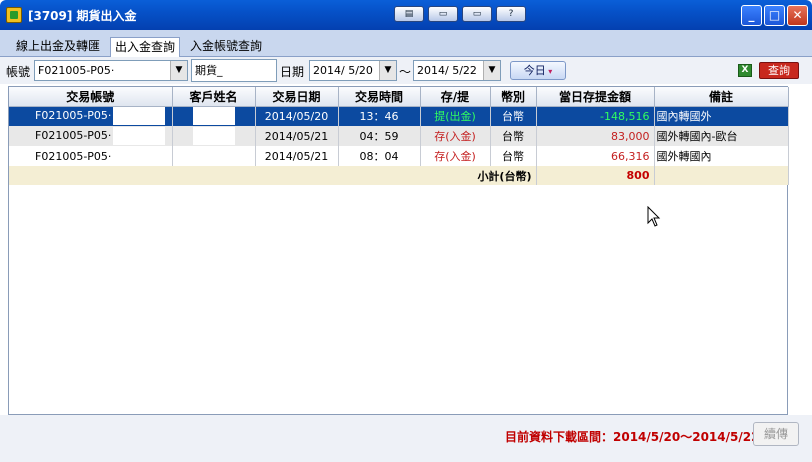 This screenshot has height=462, width=812. Describe the element at coordinates (534, 70) in the screenshot. I see `today-label: 今日` at that location.